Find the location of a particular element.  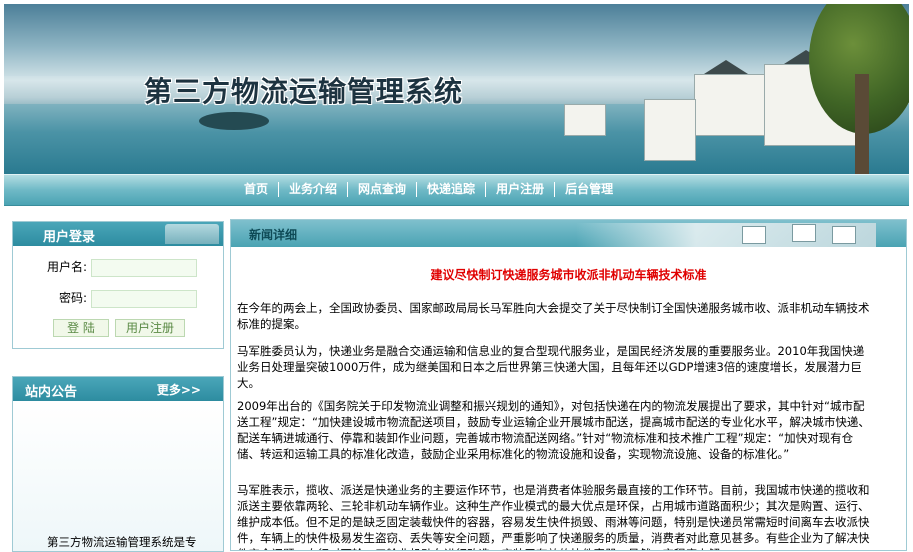

notice-panel: 站内公告 更多>> 第三方物流运输管理系统是专 is located at coordinates (118, 464).